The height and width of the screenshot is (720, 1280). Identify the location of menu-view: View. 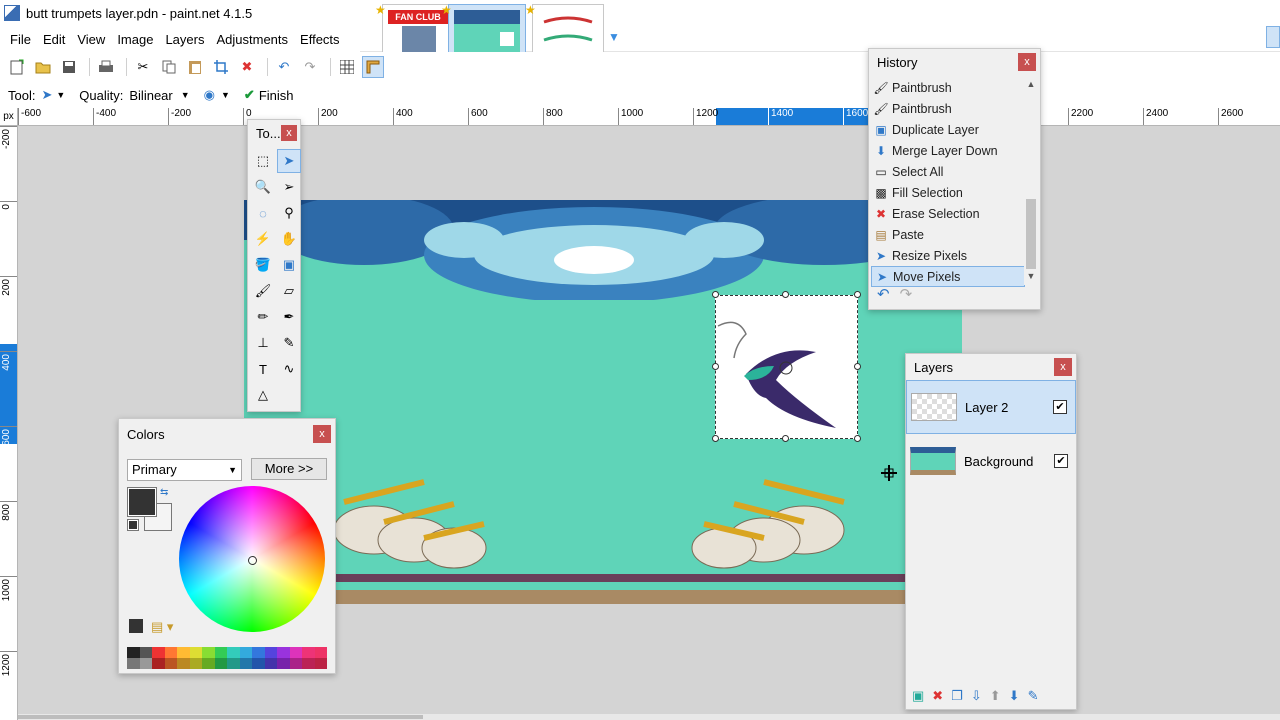
(91, 39).